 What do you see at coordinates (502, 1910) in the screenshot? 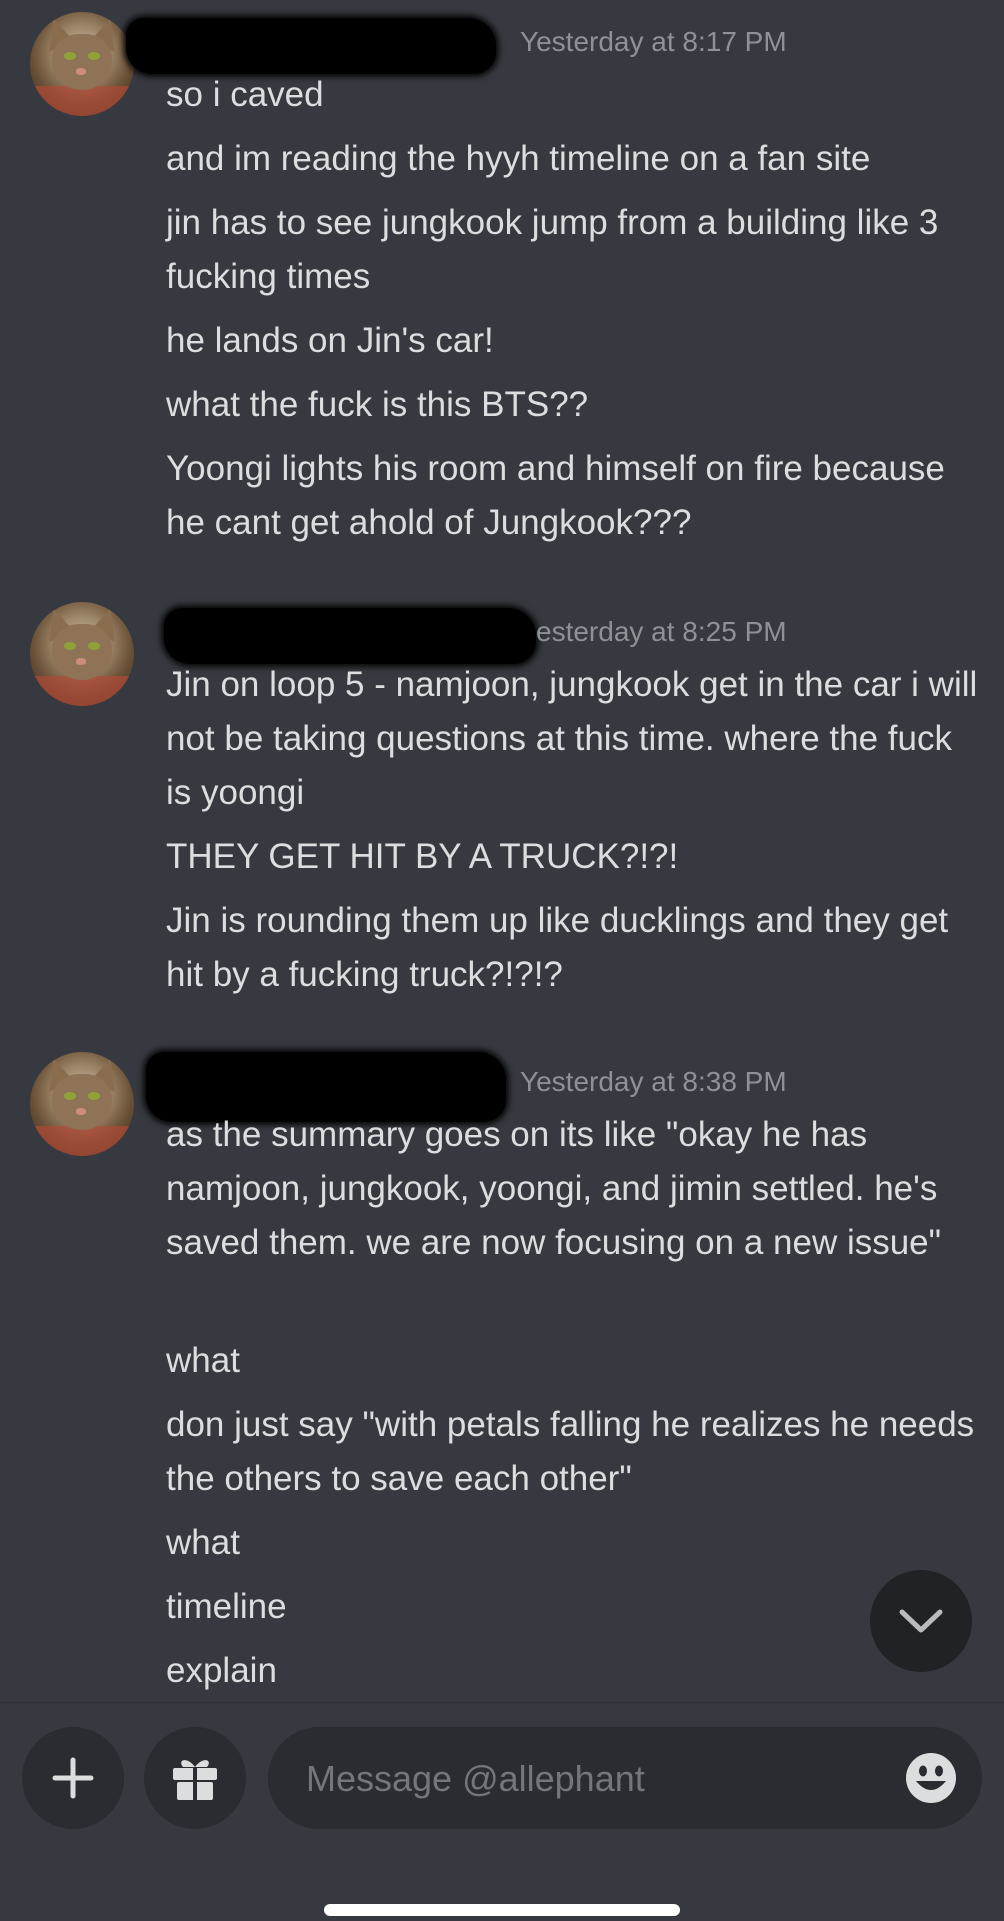
I see `home-indicator` at bounding box center [502, 1910].